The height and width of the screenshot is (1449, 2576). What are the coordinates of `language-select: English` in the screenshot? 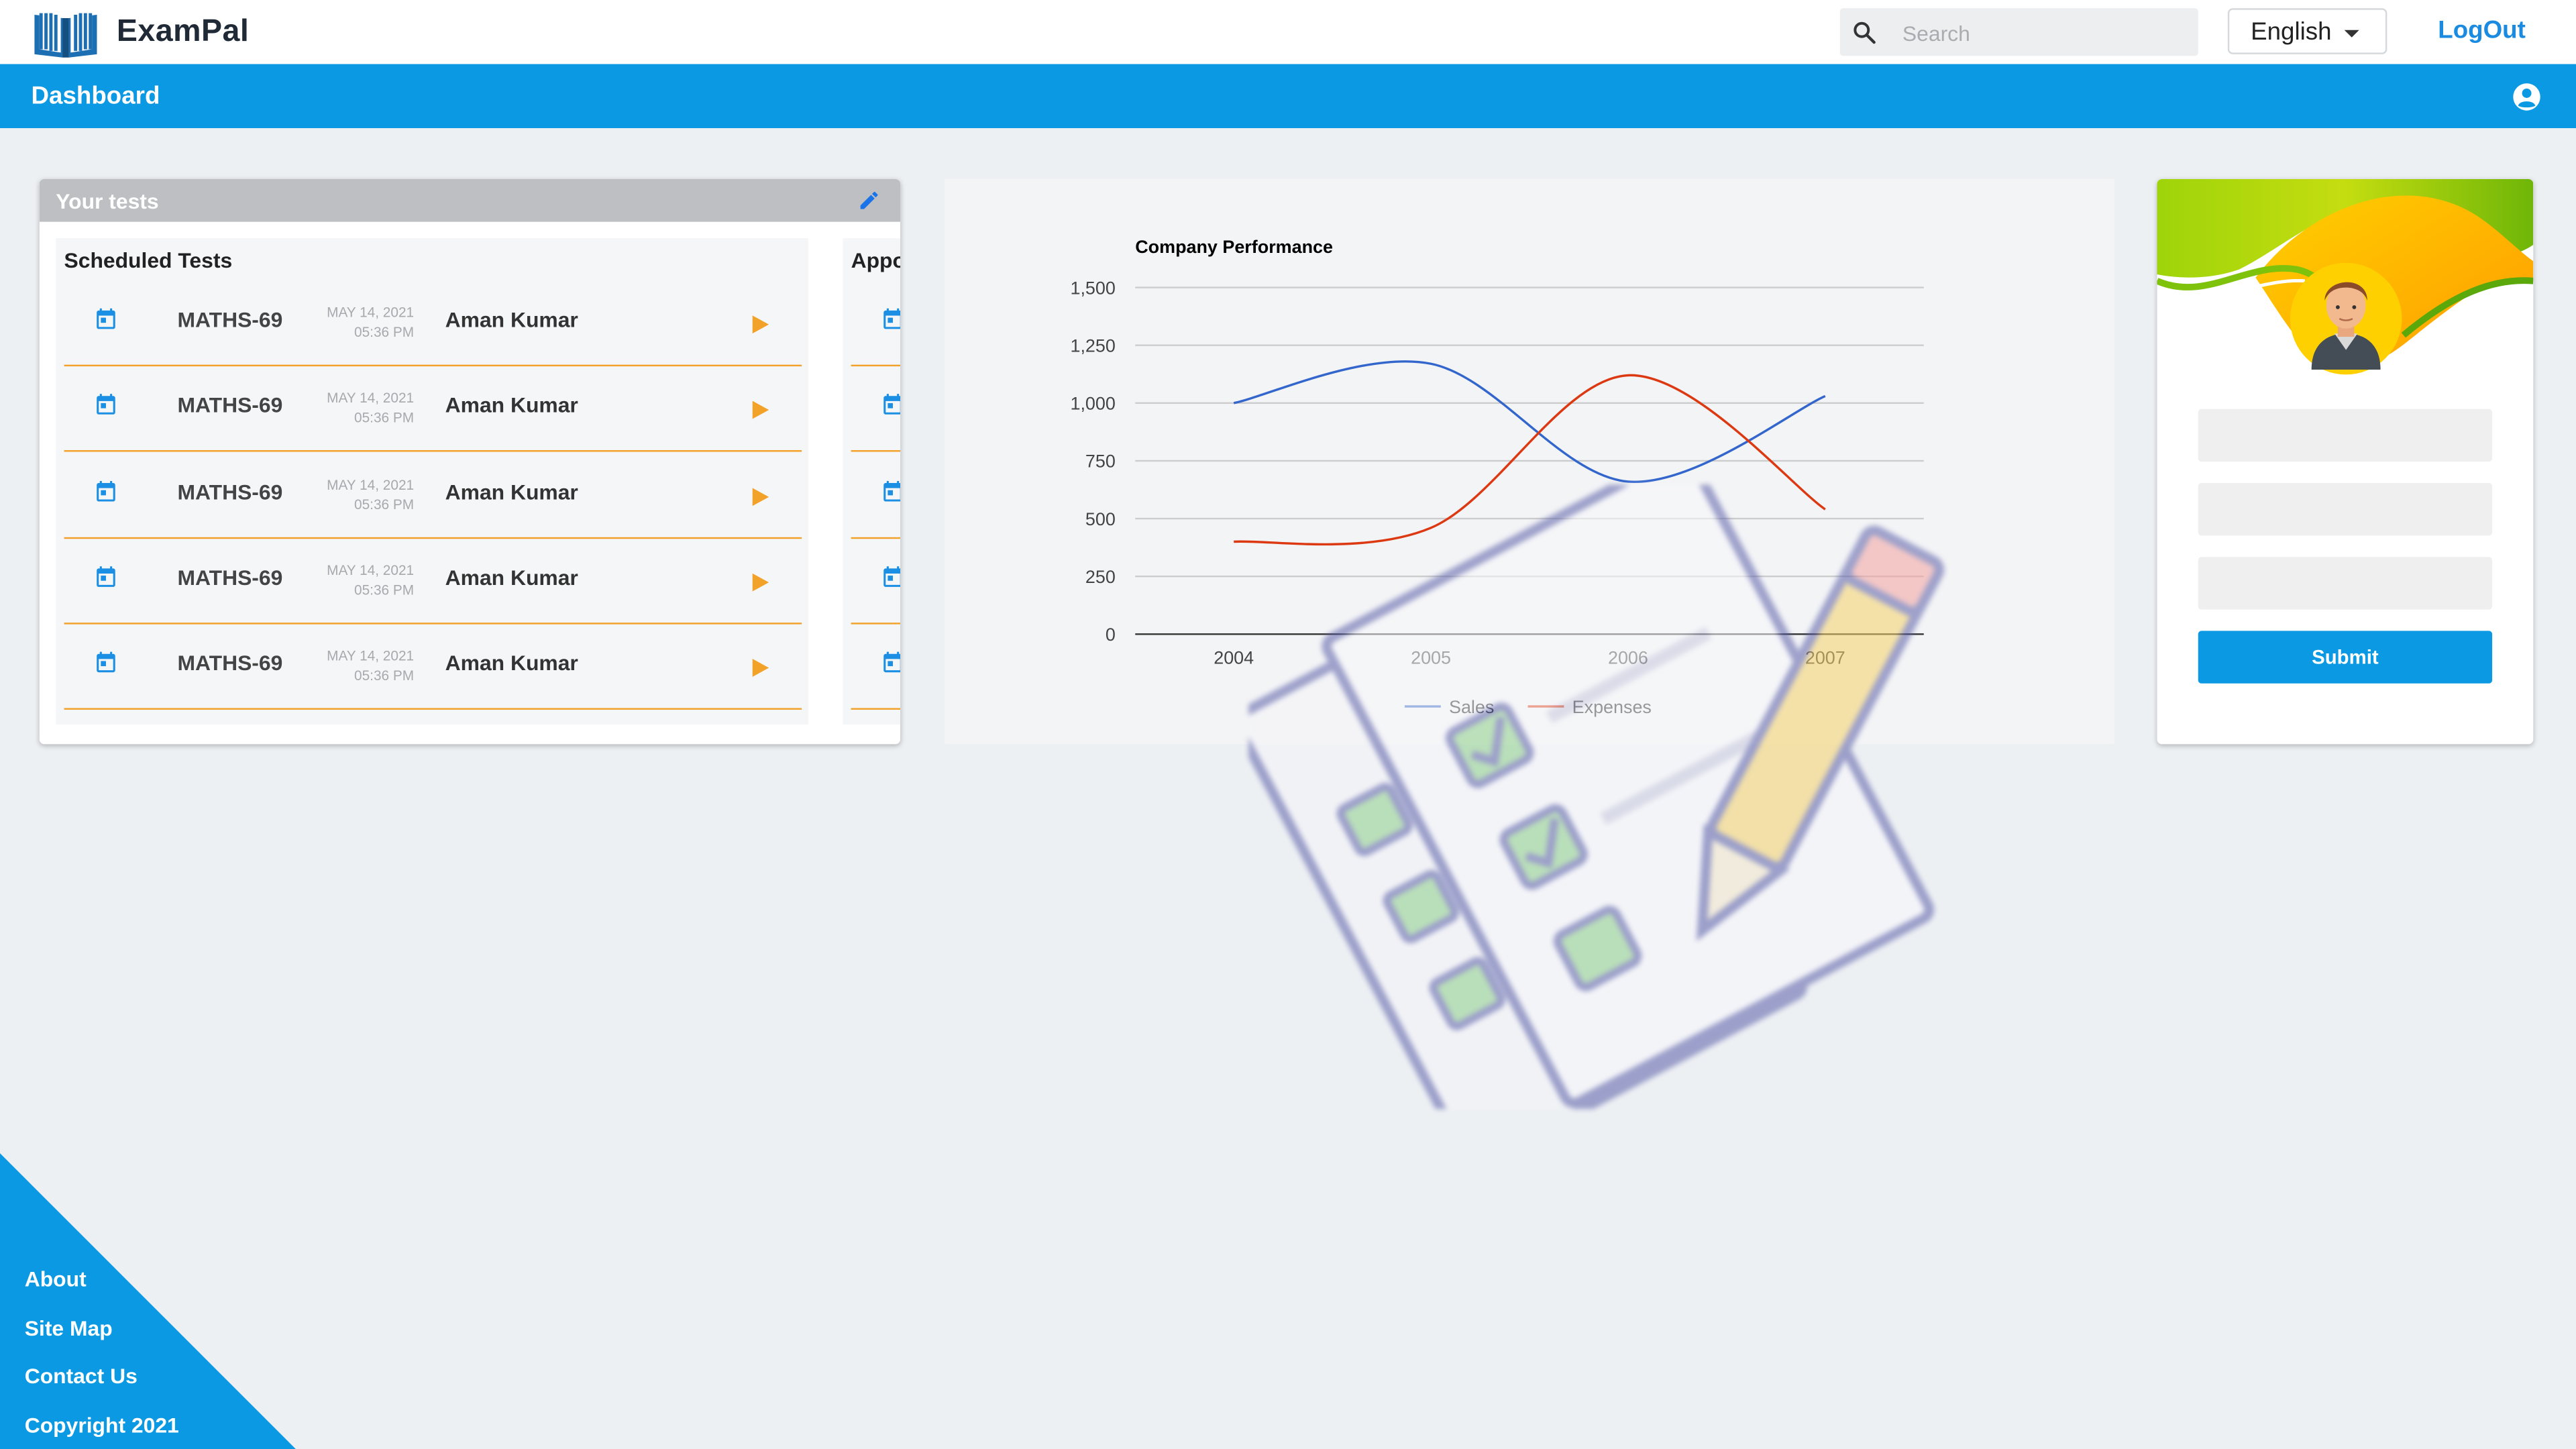 It's located at (2307, 31).